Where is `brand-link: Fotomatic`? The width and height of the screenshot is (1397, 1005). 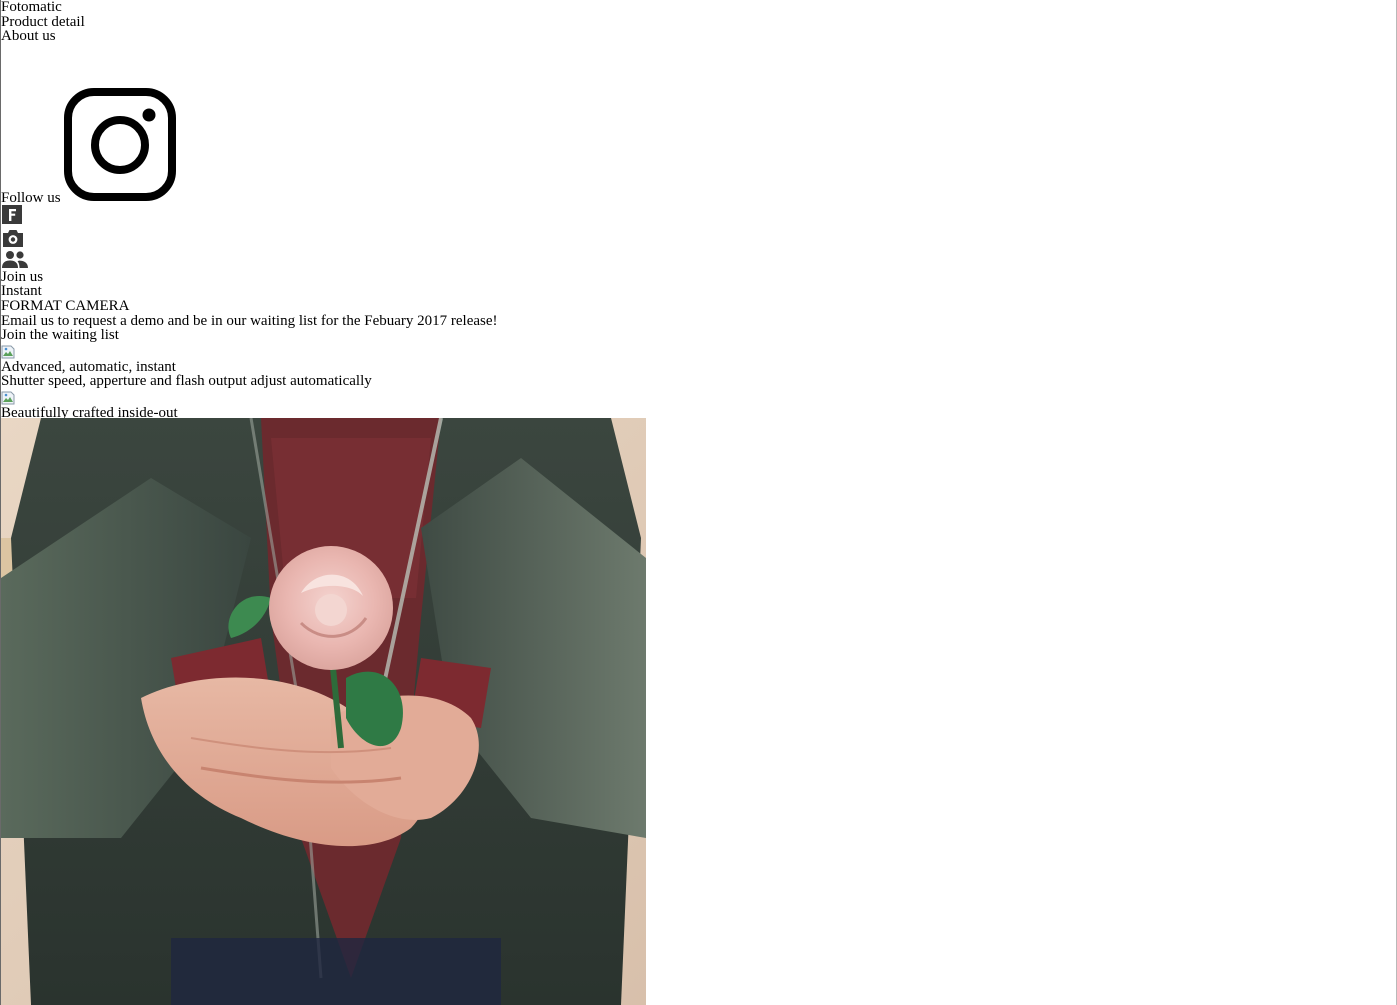
brand-link: Fotomatic is located at coordinates (696, 7).